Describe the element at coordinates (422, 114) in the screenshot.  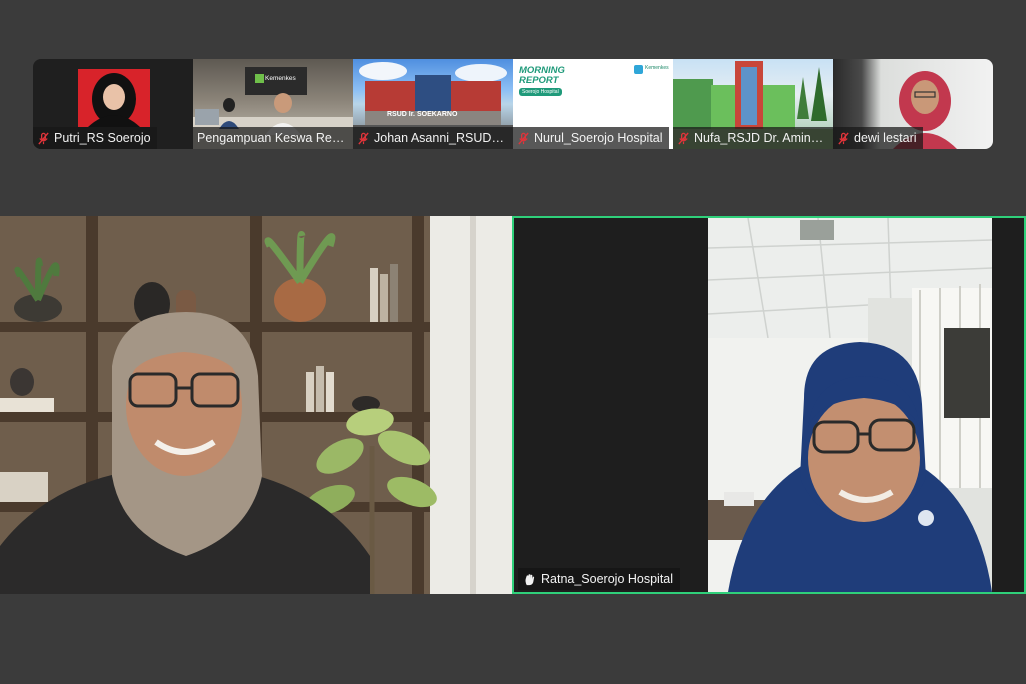
I see `tile-sign-text: RSUD Ir. SOEKARNO` at that location.